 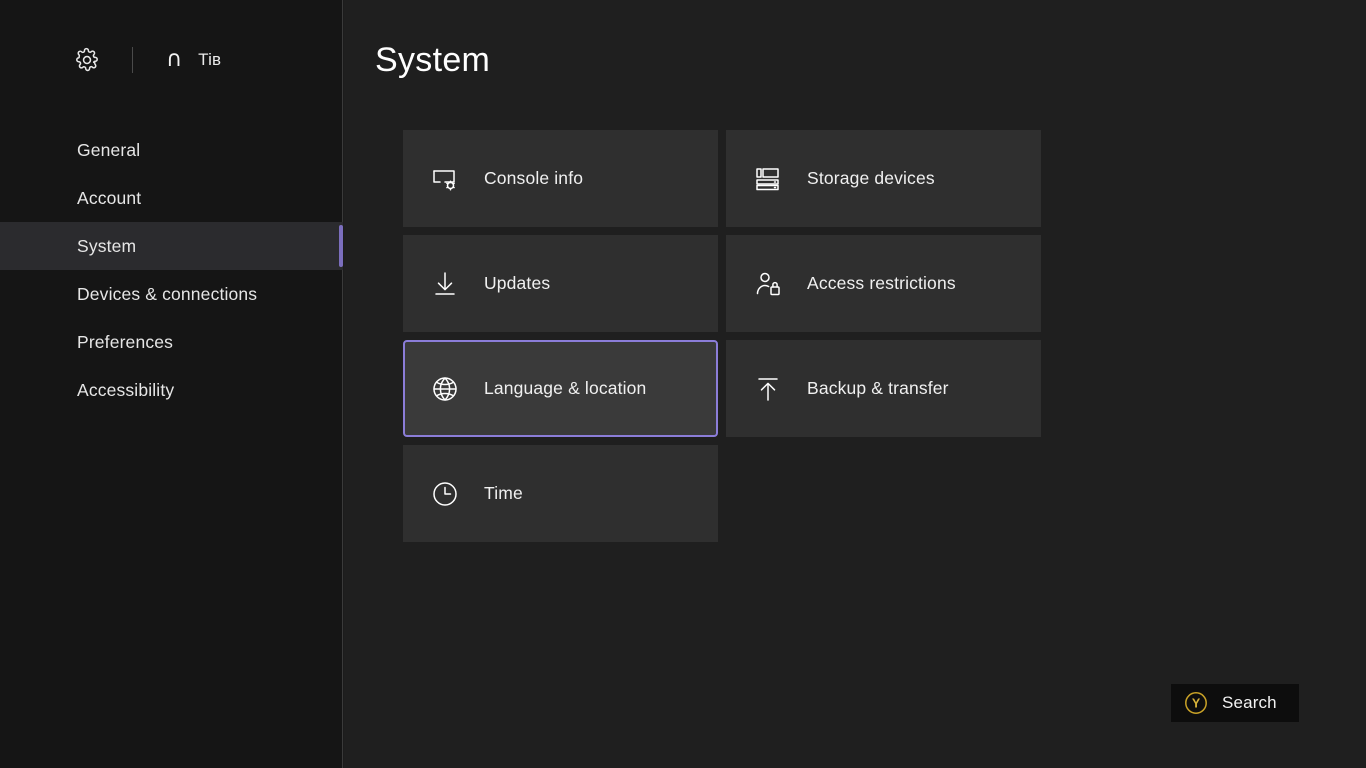 What do you see at coordinates (883, 493) in the screenshot?
I see `tile-placeholder` at bounding box center [883, 493].